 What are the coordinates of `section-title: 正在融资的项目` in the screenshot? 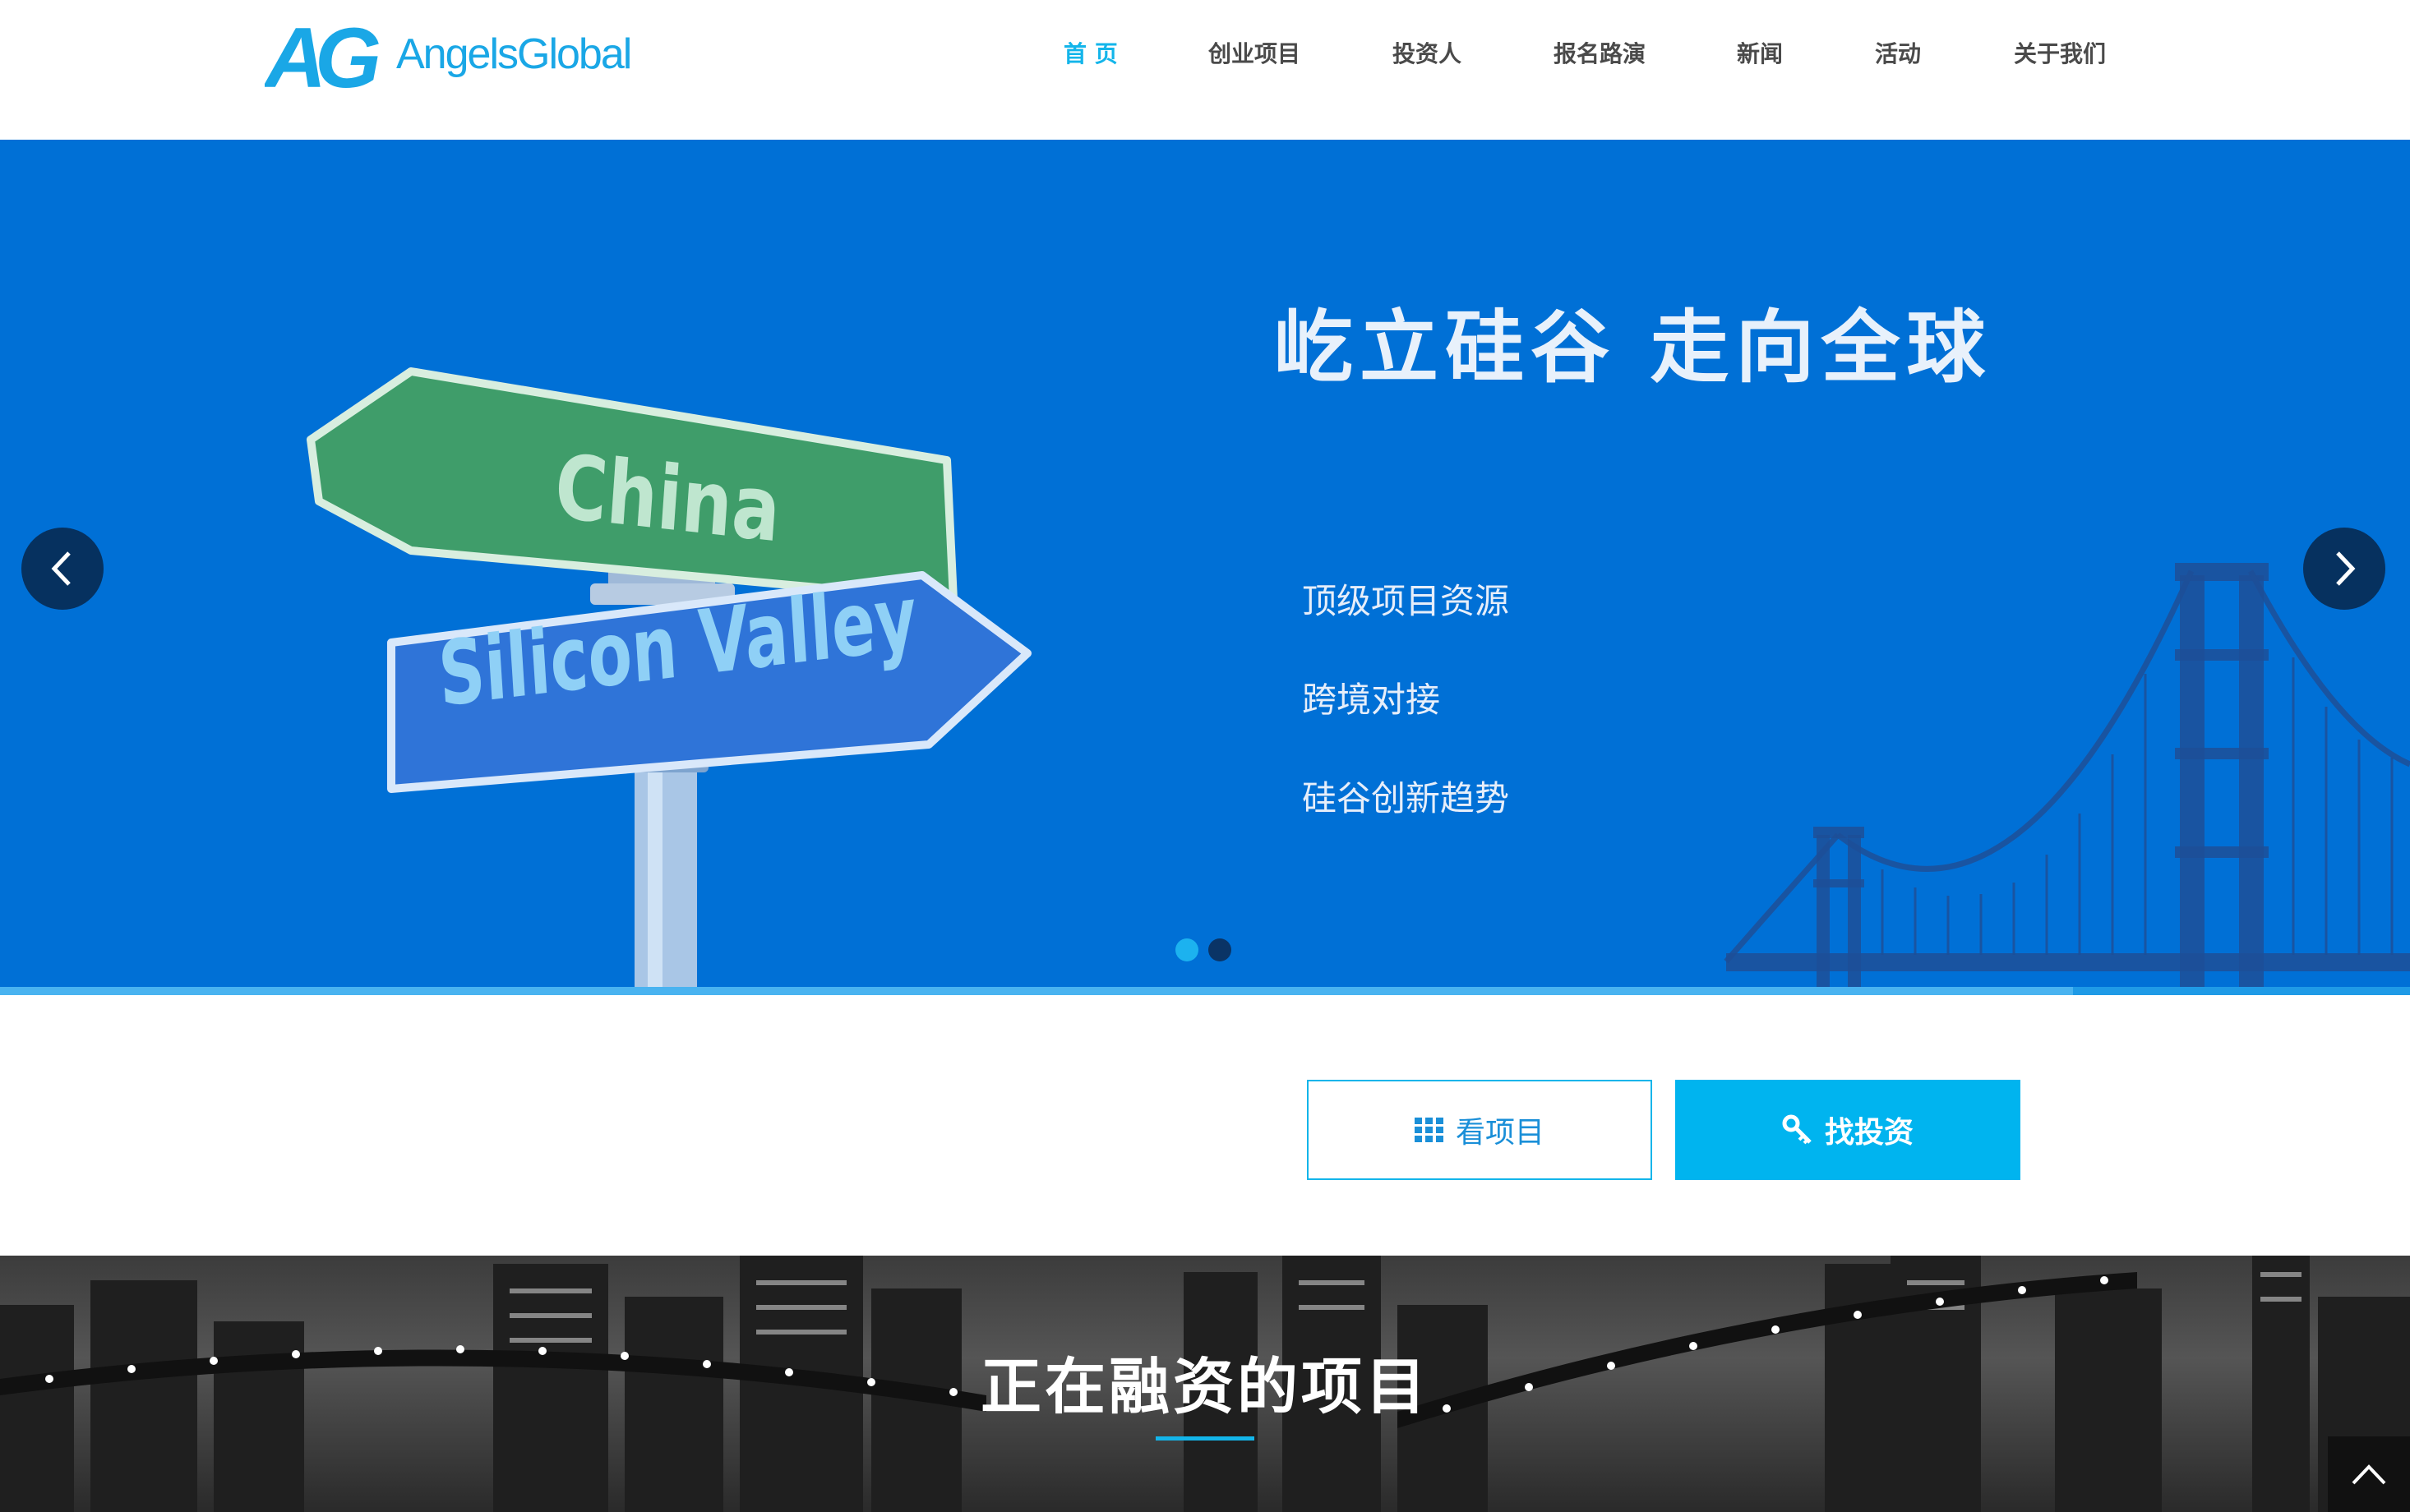 It's located at (1205, 1387).